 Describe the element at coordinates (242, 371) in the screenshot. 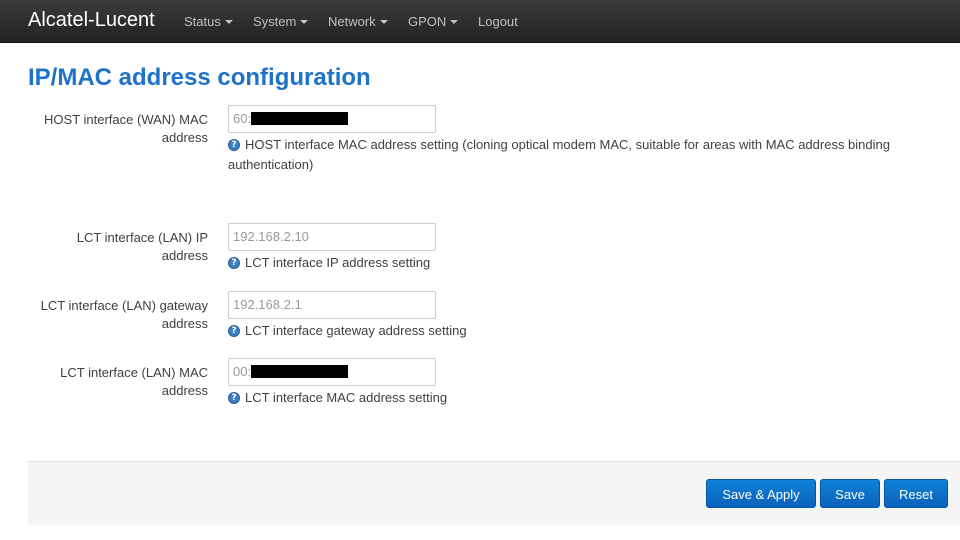

I see `lct-mac-value-prefix: 00:` at that location.